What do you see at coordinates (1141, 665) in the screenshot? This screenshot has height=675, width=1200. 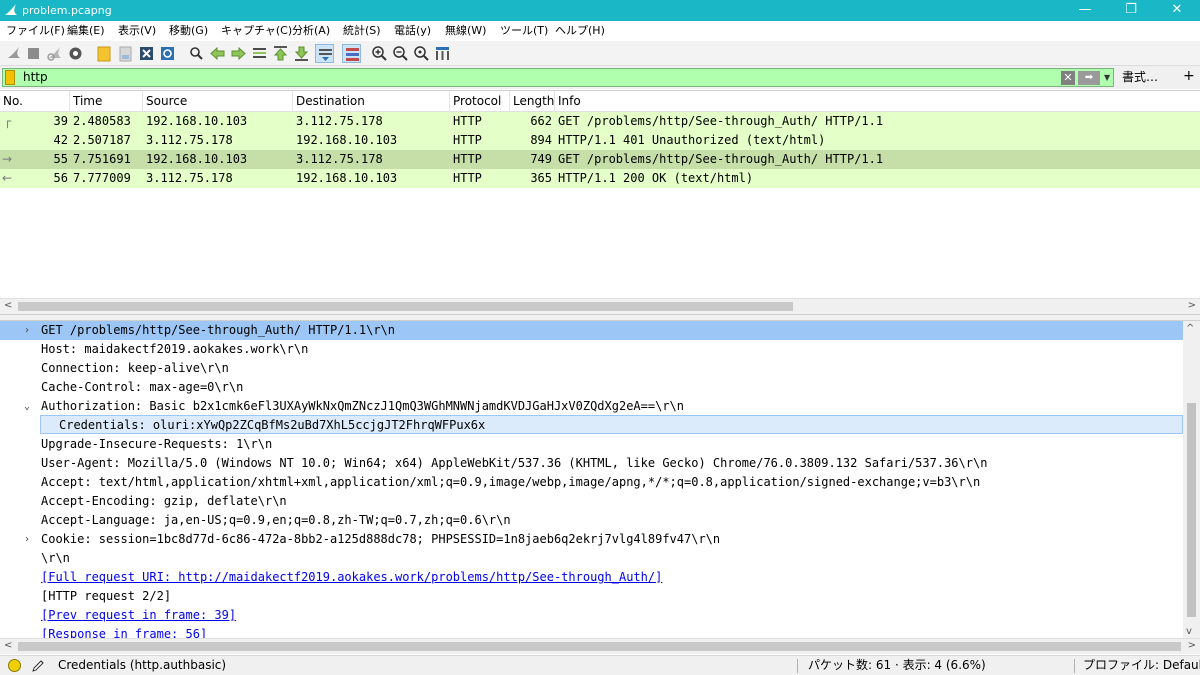 I see `status-profile: プロファイル: Default` at bounding box center [1141, 665].